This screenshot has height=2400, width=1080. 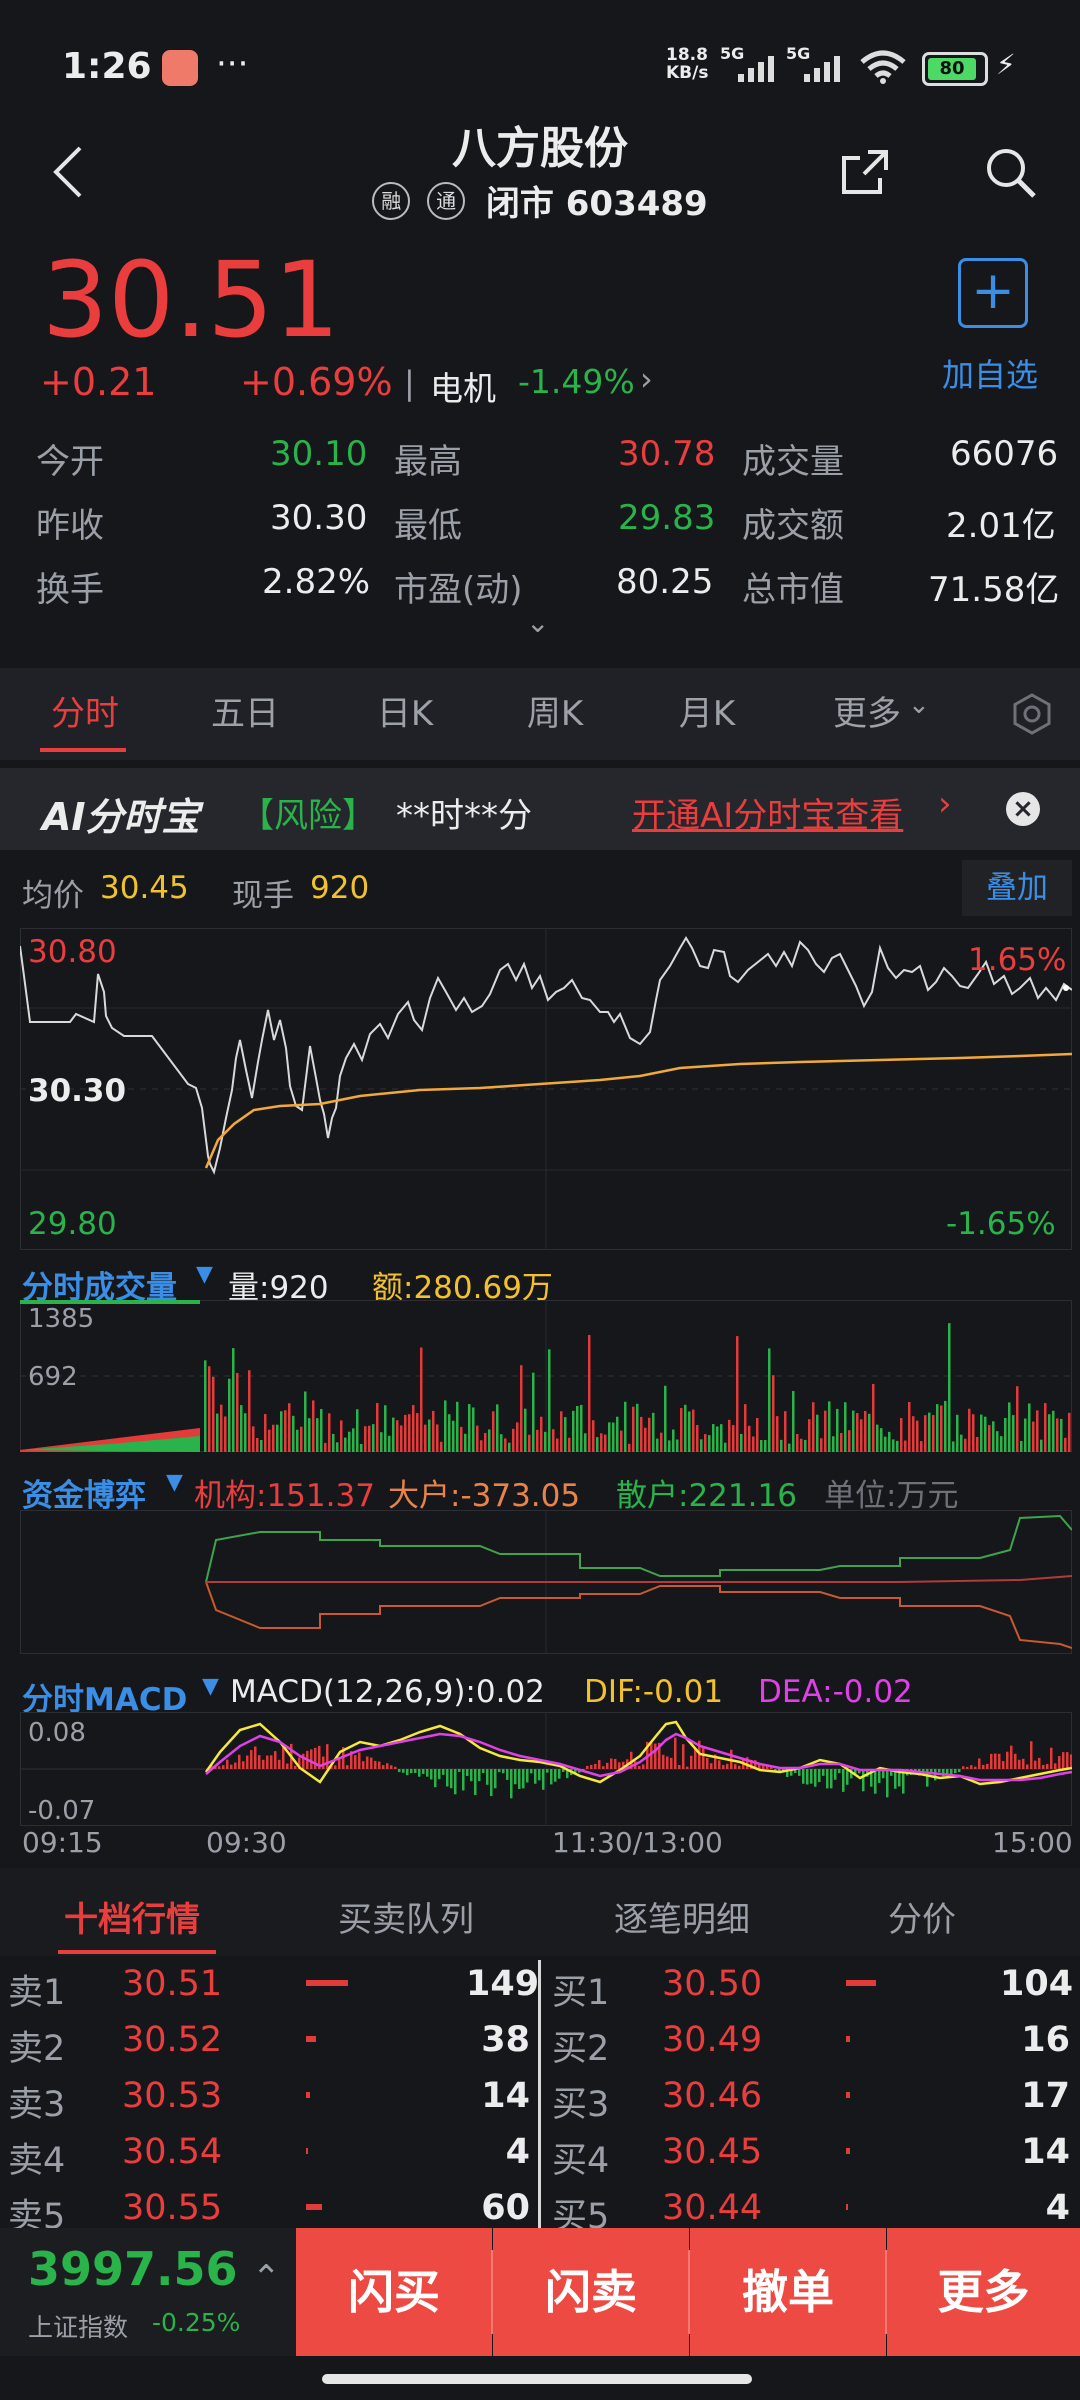 I want to click on banner-cta: 开通AI分时宝查看, so click(x=767, y=812).